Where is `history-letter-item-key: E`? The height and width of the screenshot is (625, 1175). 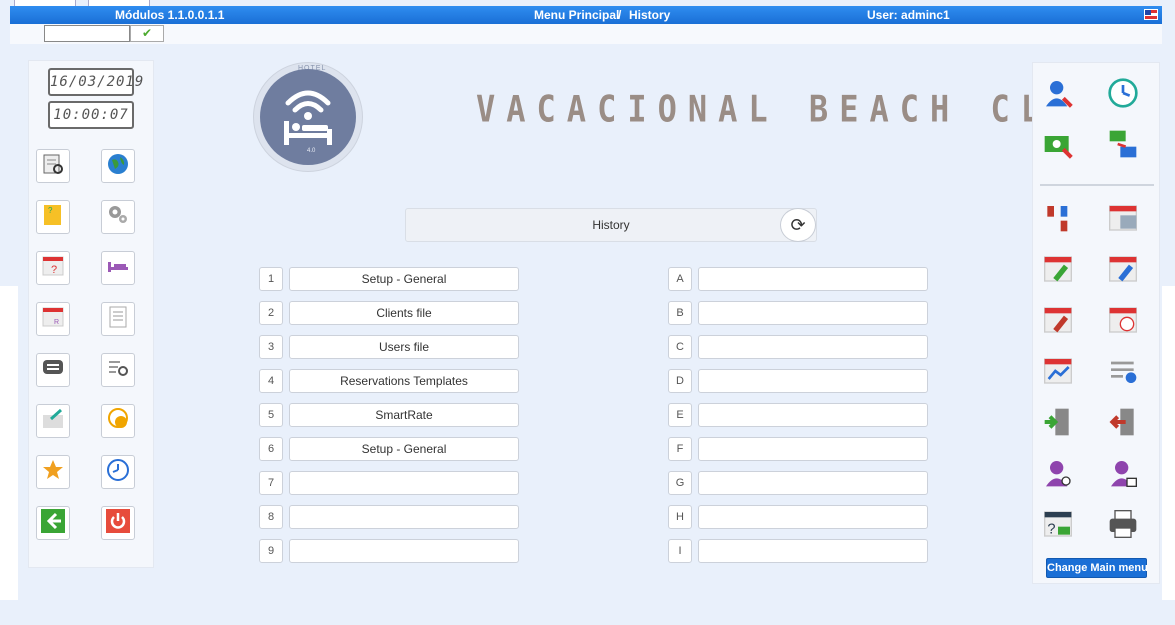 history-letter-item-key: E is located at coordinates (680, 415).